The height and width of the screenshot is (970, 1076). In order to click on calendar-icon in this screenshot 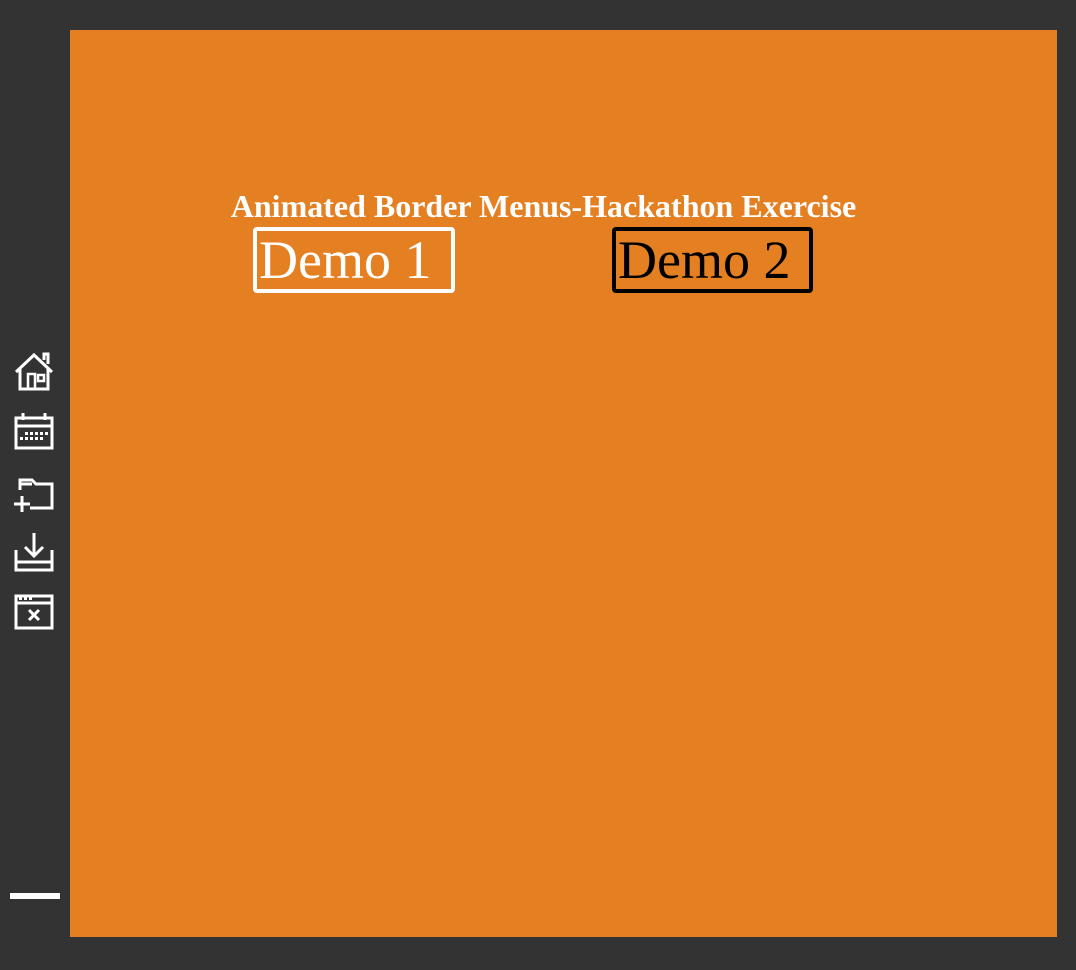, I will do `click(34, 432)`.